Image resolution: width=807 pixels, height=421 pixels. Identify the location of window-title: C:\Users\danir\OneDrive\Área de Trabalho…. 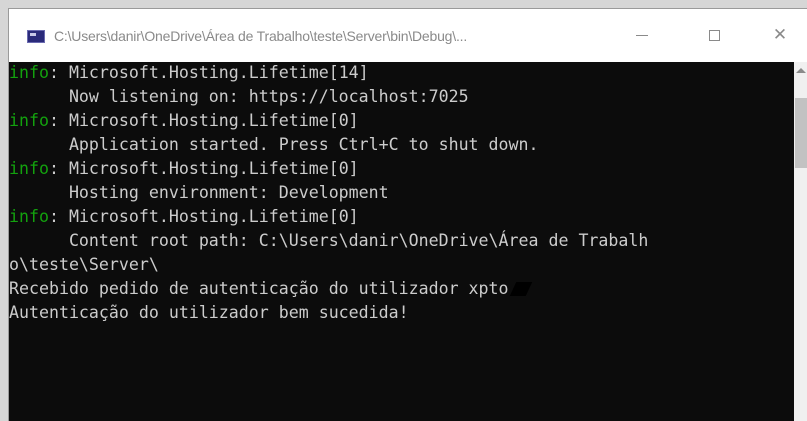
(261, 36).